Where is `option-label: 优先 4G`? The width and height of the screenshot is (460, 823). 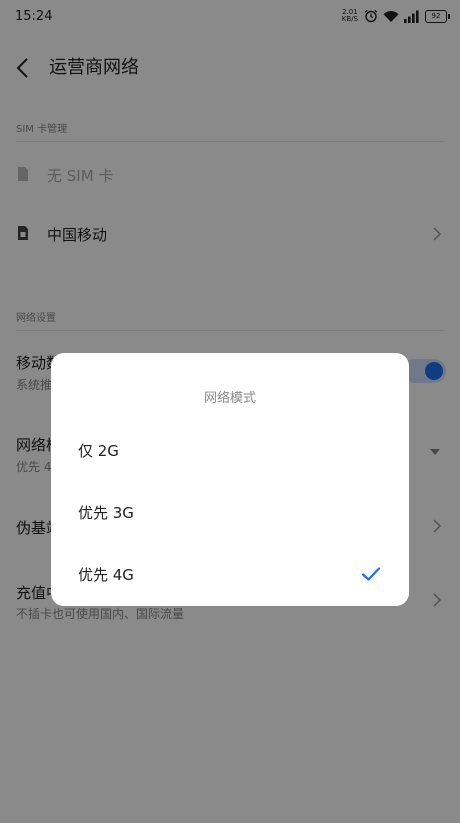 option-label: 优先 4G is located at coordinates (106, 575).